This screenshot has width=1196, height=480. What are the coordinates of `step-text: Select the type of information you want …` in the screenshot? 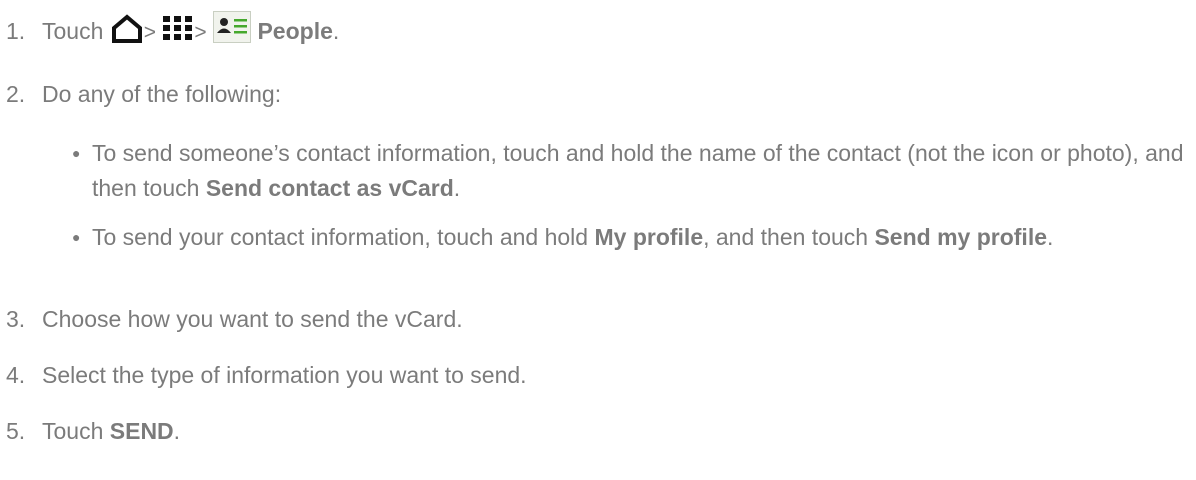 It's located at (284, 375).